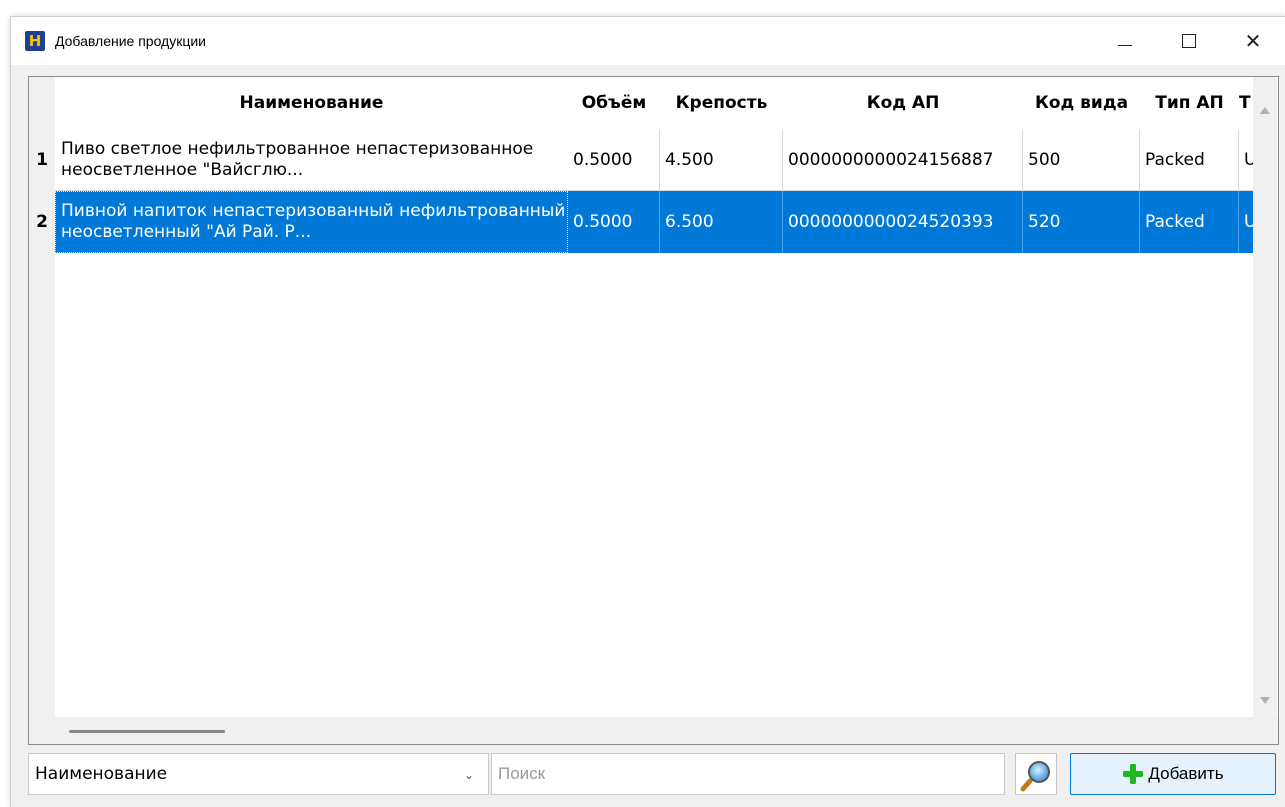  I want to click on maximize-icon, so click(1189, 41).